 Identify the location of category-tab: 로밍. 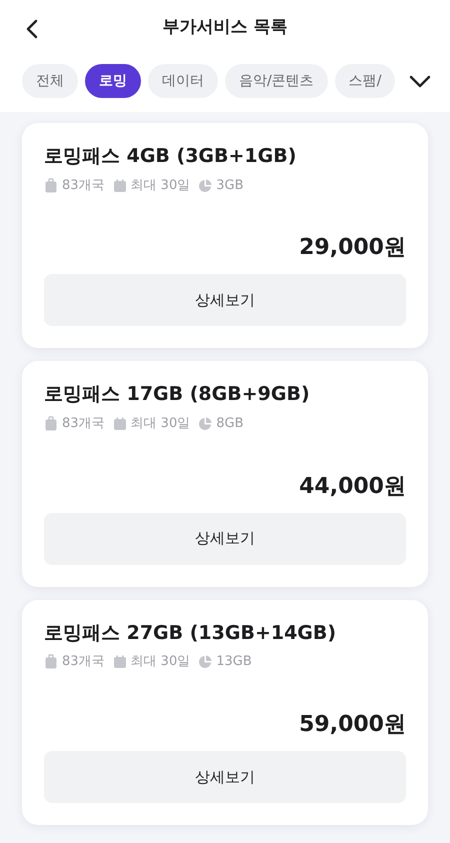
(113, 81).